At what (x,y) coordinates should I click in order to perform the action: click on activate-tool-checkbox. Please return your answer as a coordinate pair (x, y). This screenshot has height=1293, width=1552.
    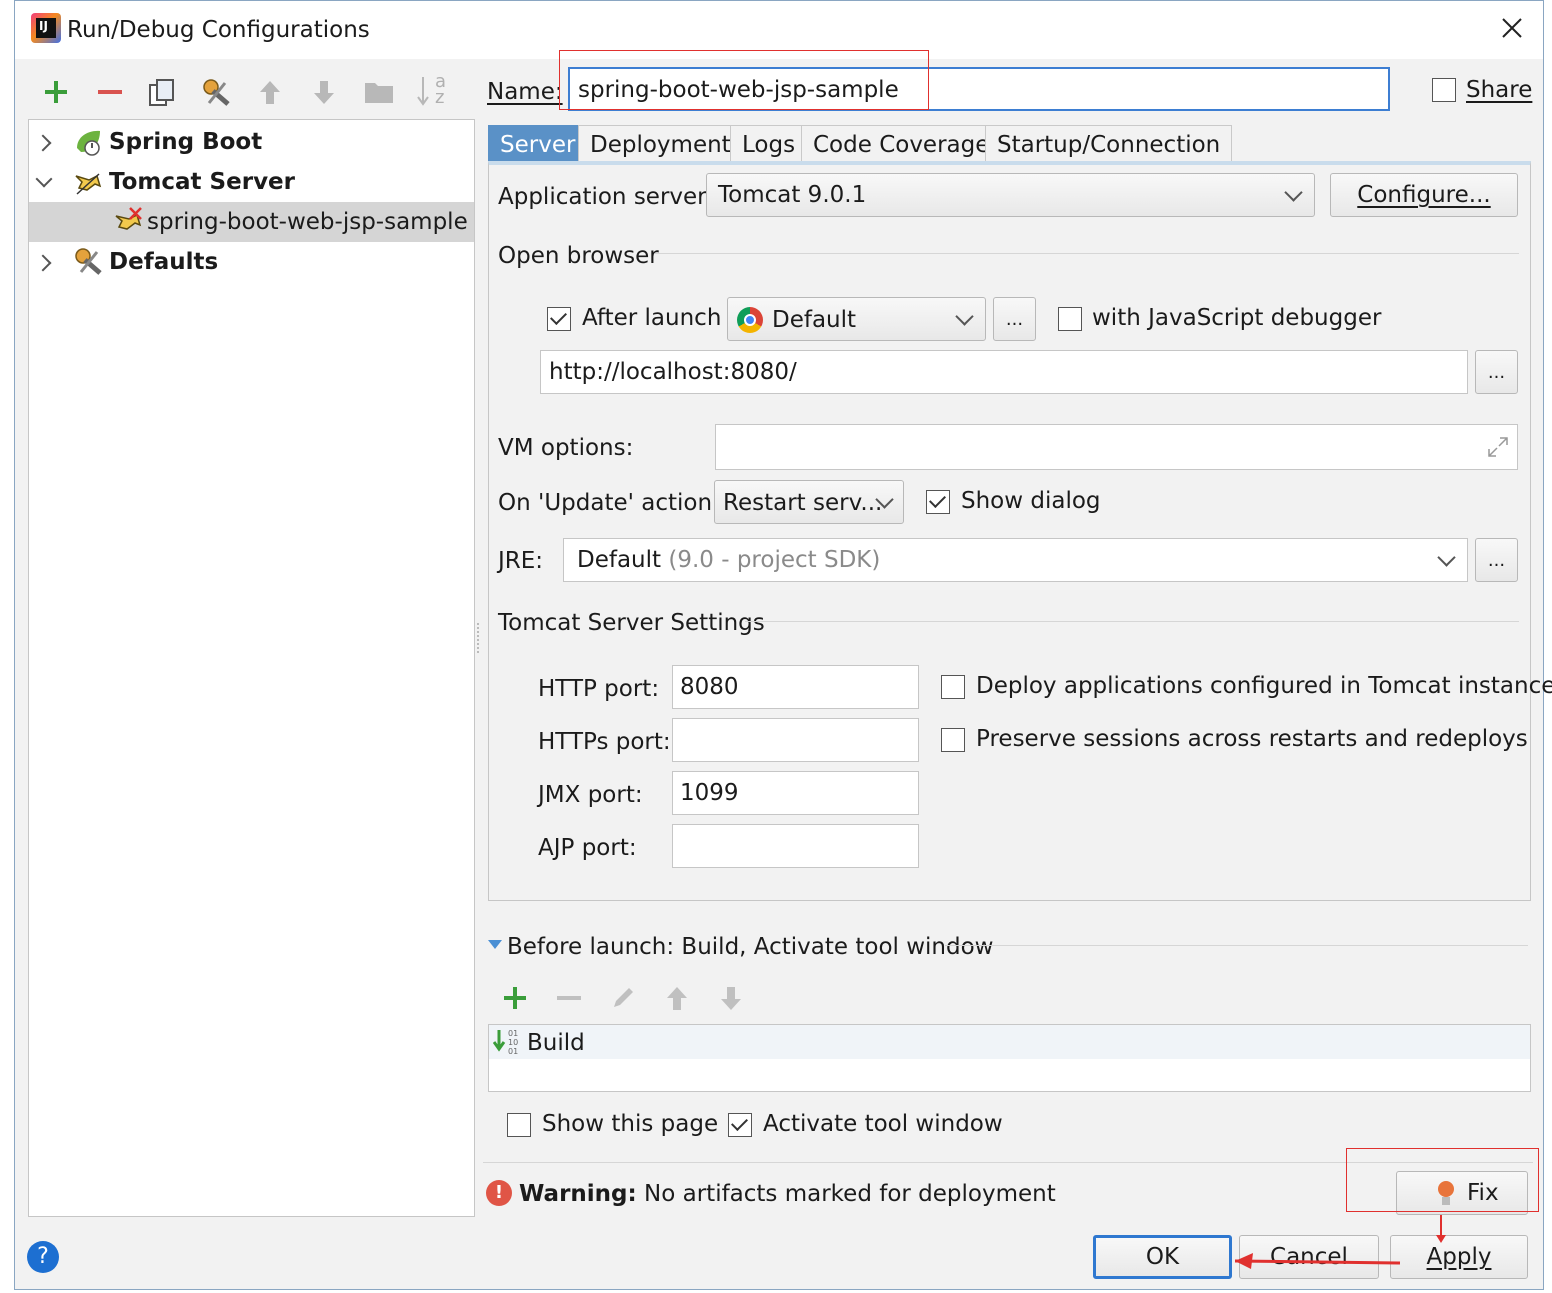
    Looking at the image, I should click on (740, 1125).